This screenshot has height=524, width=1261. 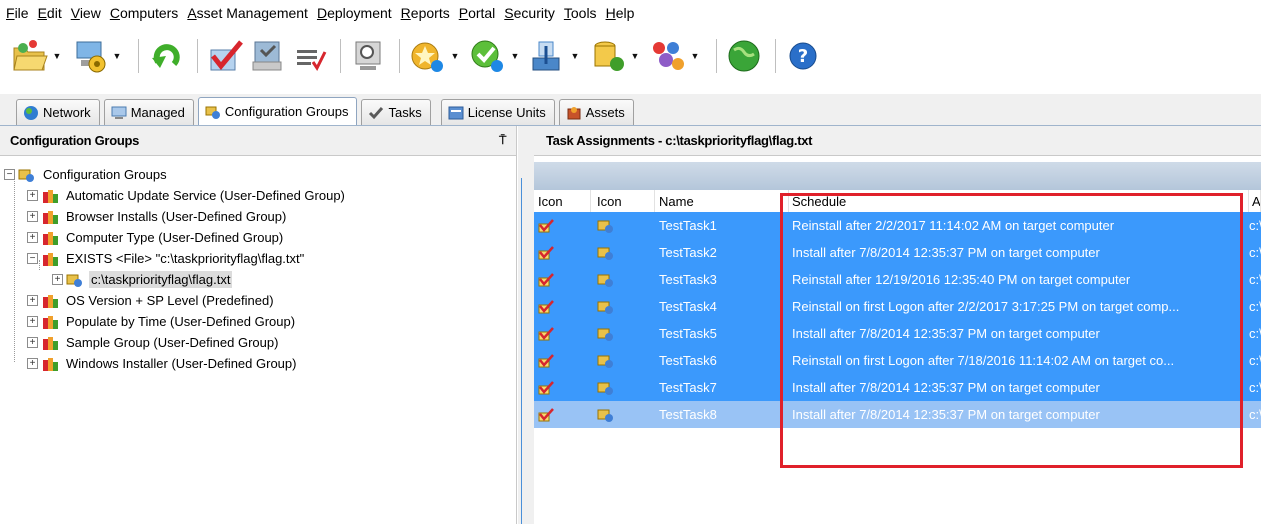 I want to click on tree-item: + OS Version + SP Level (Predefined), so click(x=258, y=300).